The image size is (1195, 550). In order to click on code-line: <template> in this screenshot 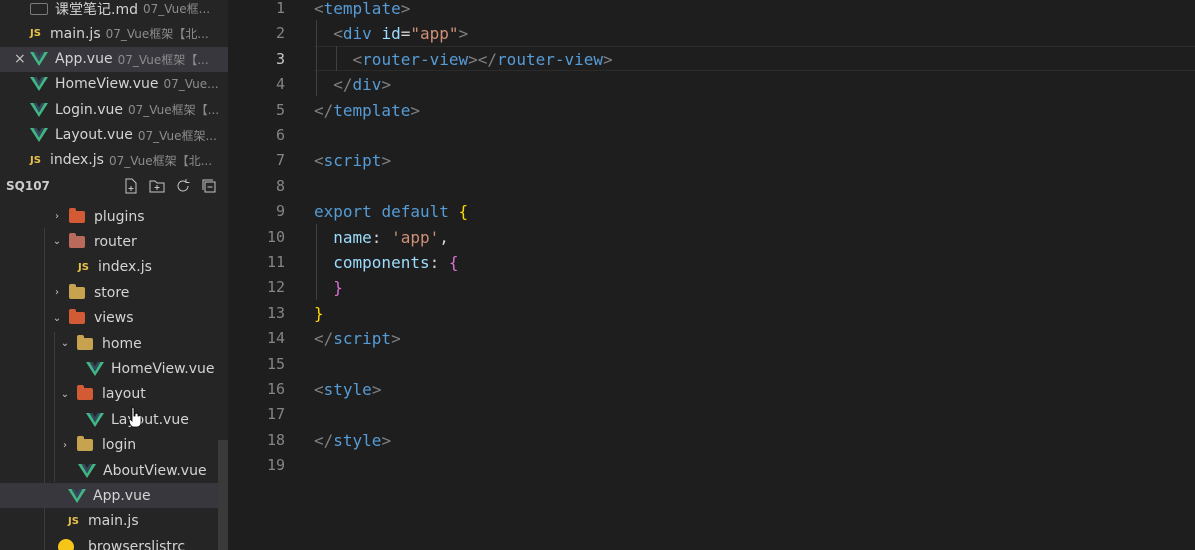, I will do `click(362, 10)`.